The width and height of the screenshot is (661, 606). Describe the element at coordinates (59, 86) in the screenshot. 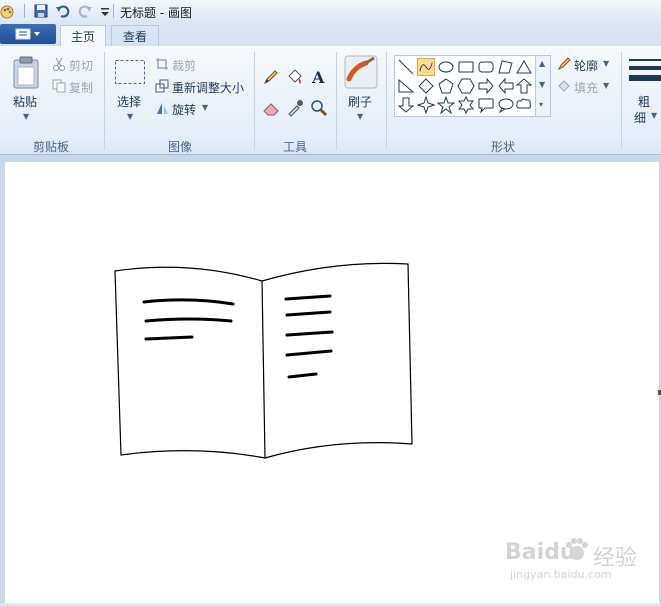

I see `copy-icon` at that location.